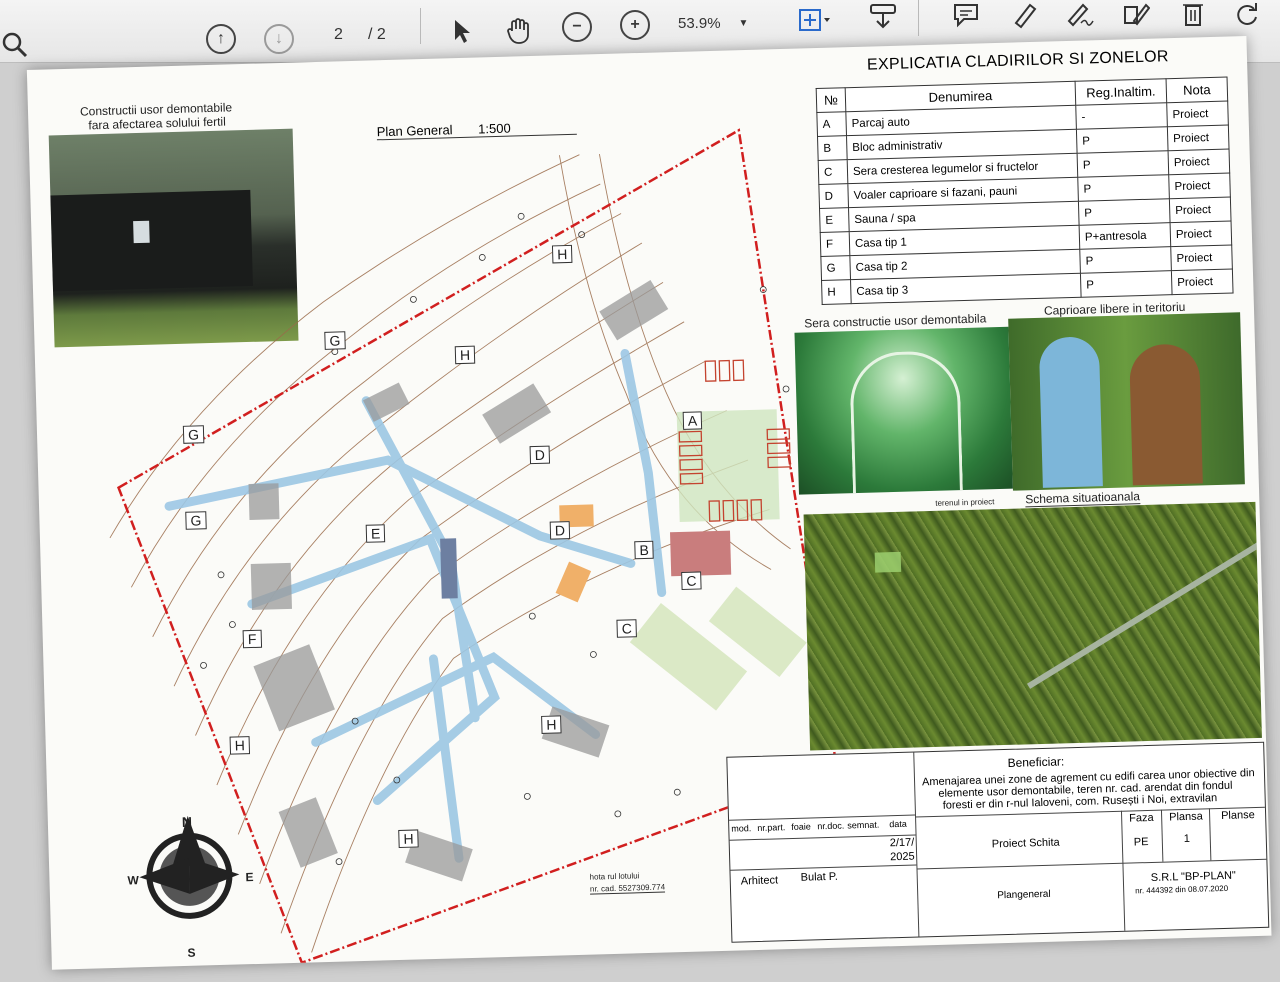 Image resolution: width=1280 pixels, height=982 pixels. Describe the element at coordinates (833, 196) in the screenshot. I see `legend-id: D` at that location.